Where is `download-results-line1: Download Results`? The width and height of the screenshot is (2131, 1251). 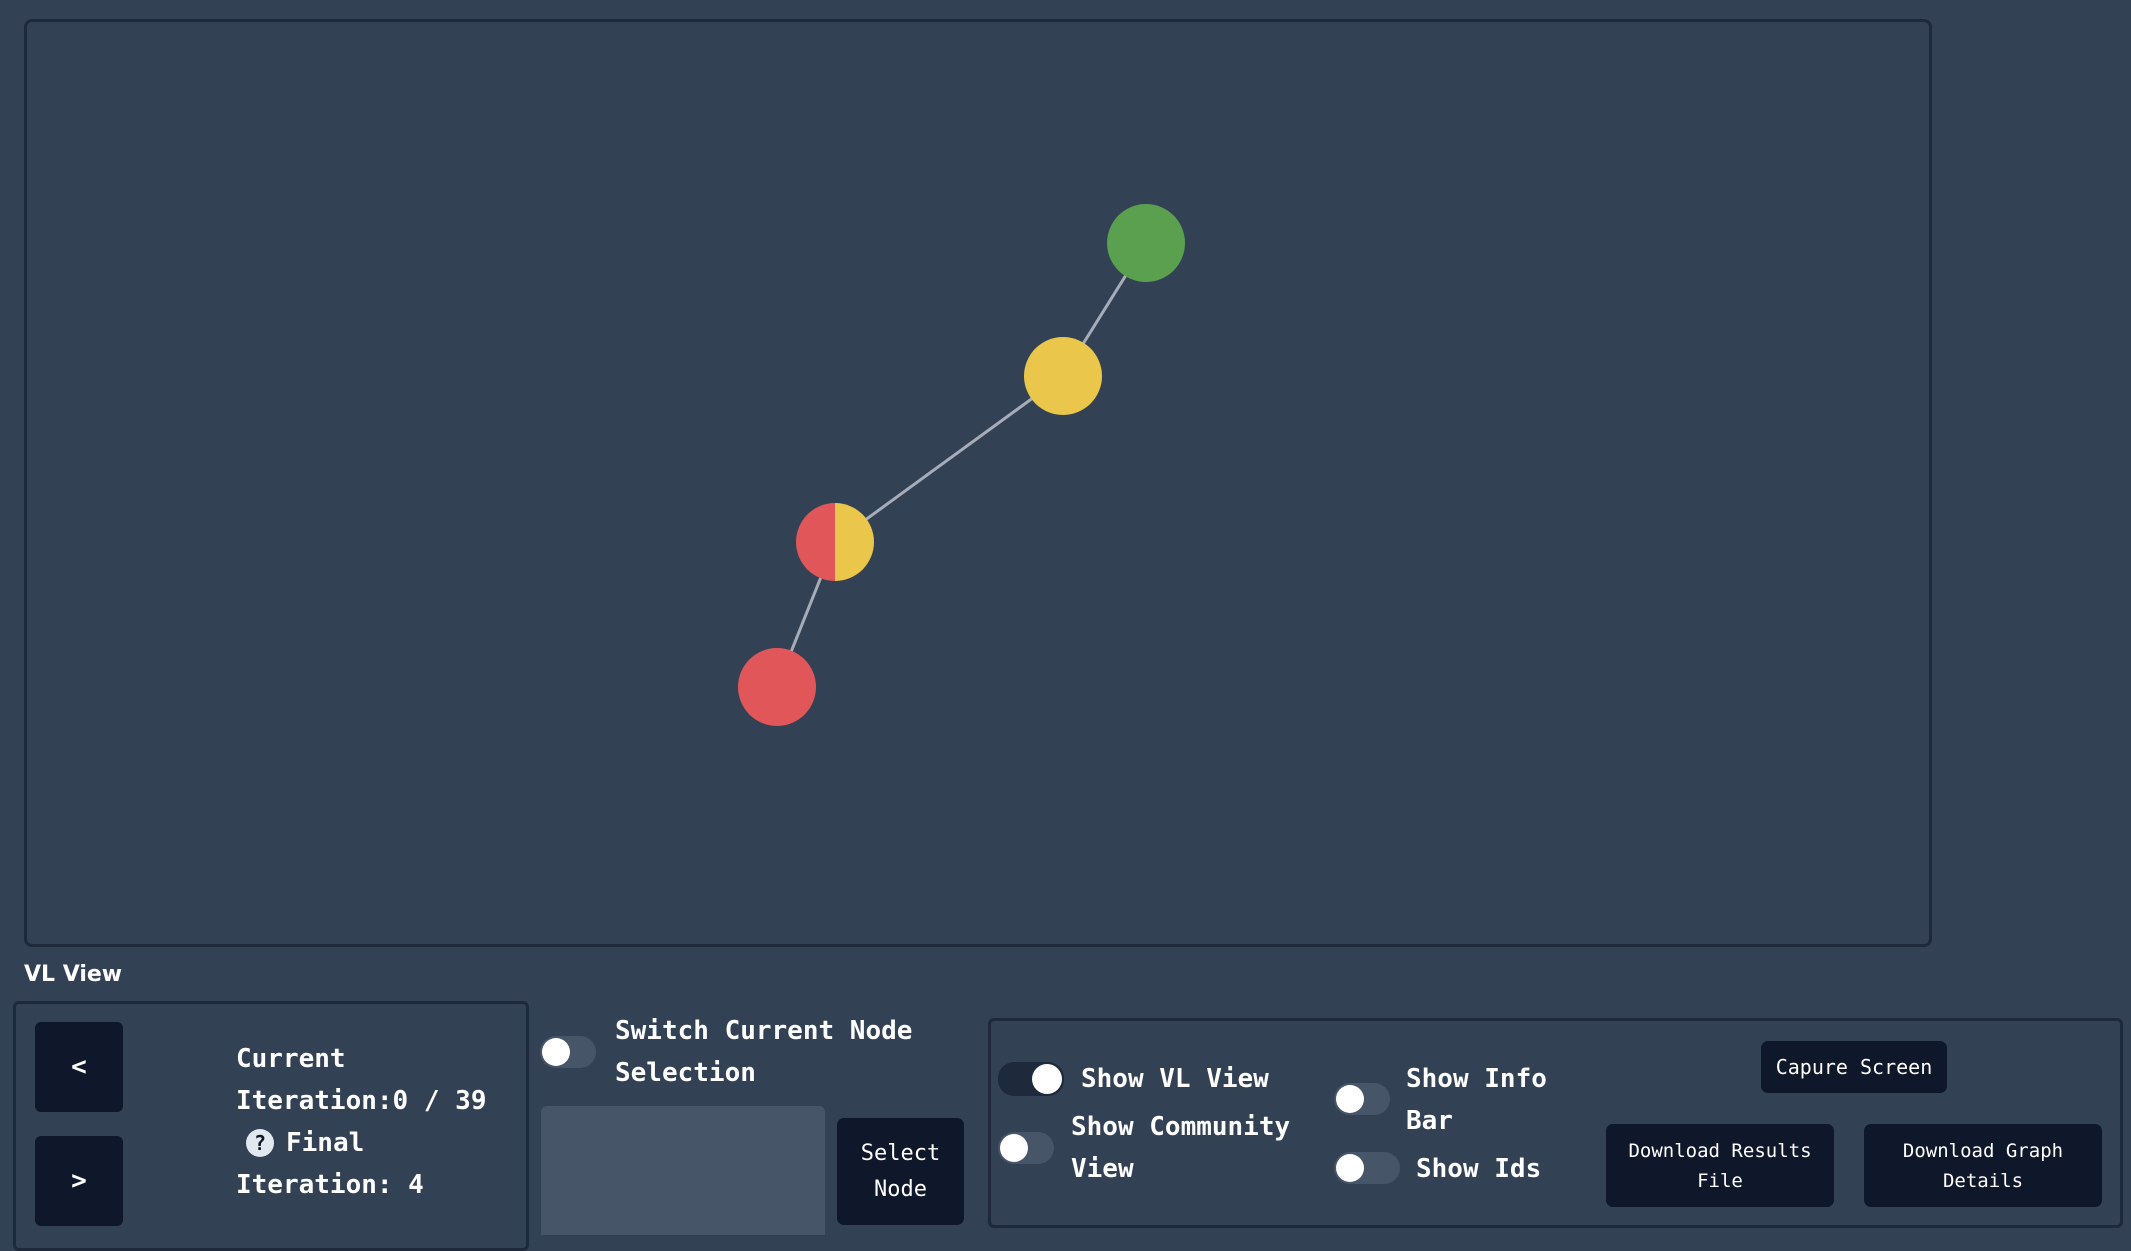
download-results-line1: Download Results is located at coordinates (1720, 1150).